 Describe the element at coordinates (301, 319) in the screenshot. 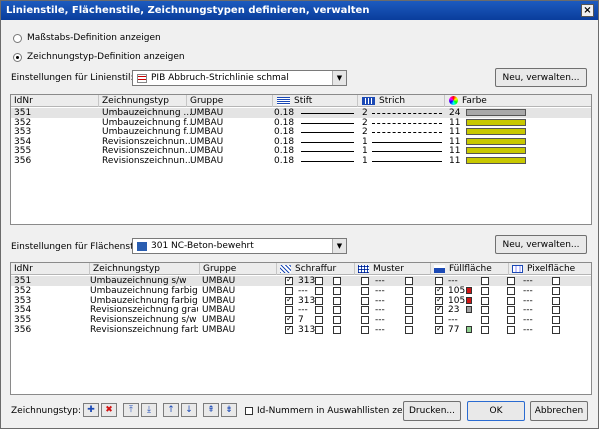

I see `area-table-row: 355 Revisionszeichnung s/w UMBAU 7 --- --- ---` at that location.